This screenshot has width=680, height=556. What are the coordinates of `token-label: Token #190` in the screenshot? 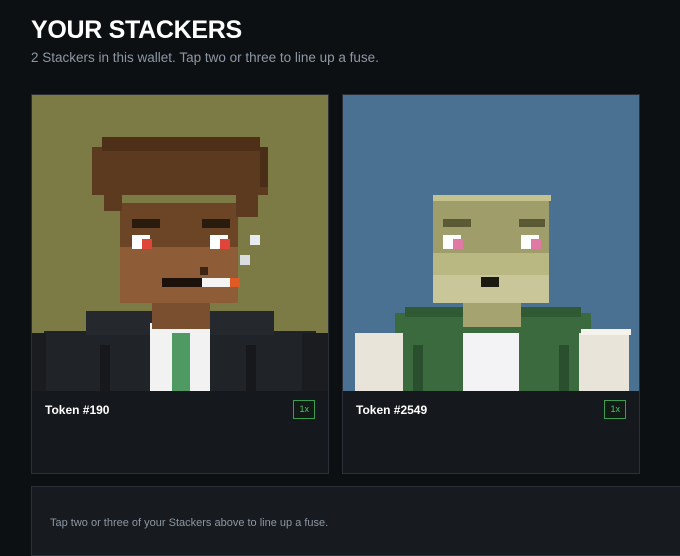 It's located at (77, 410).